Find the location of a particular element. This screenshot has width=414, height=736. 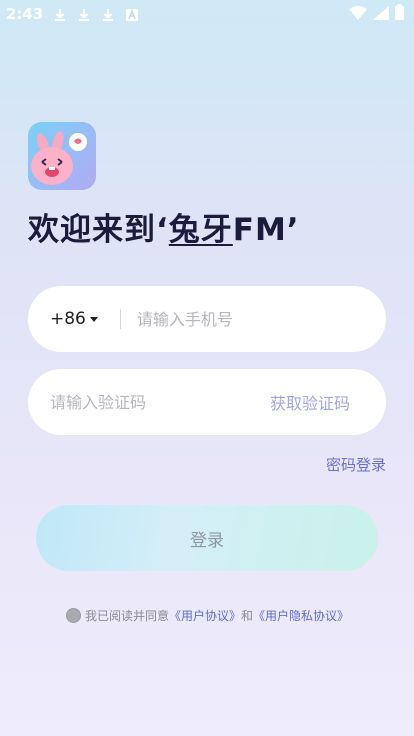

phone-field: +86 is located at coordinates (207, 319).